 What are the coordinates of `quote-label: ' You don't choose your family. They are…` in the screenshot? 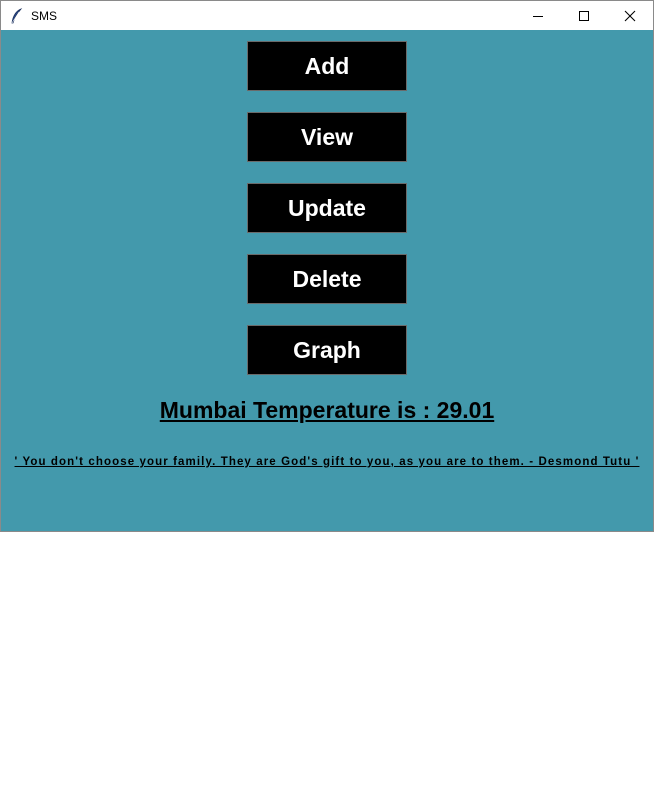 It's located at (327, 462).